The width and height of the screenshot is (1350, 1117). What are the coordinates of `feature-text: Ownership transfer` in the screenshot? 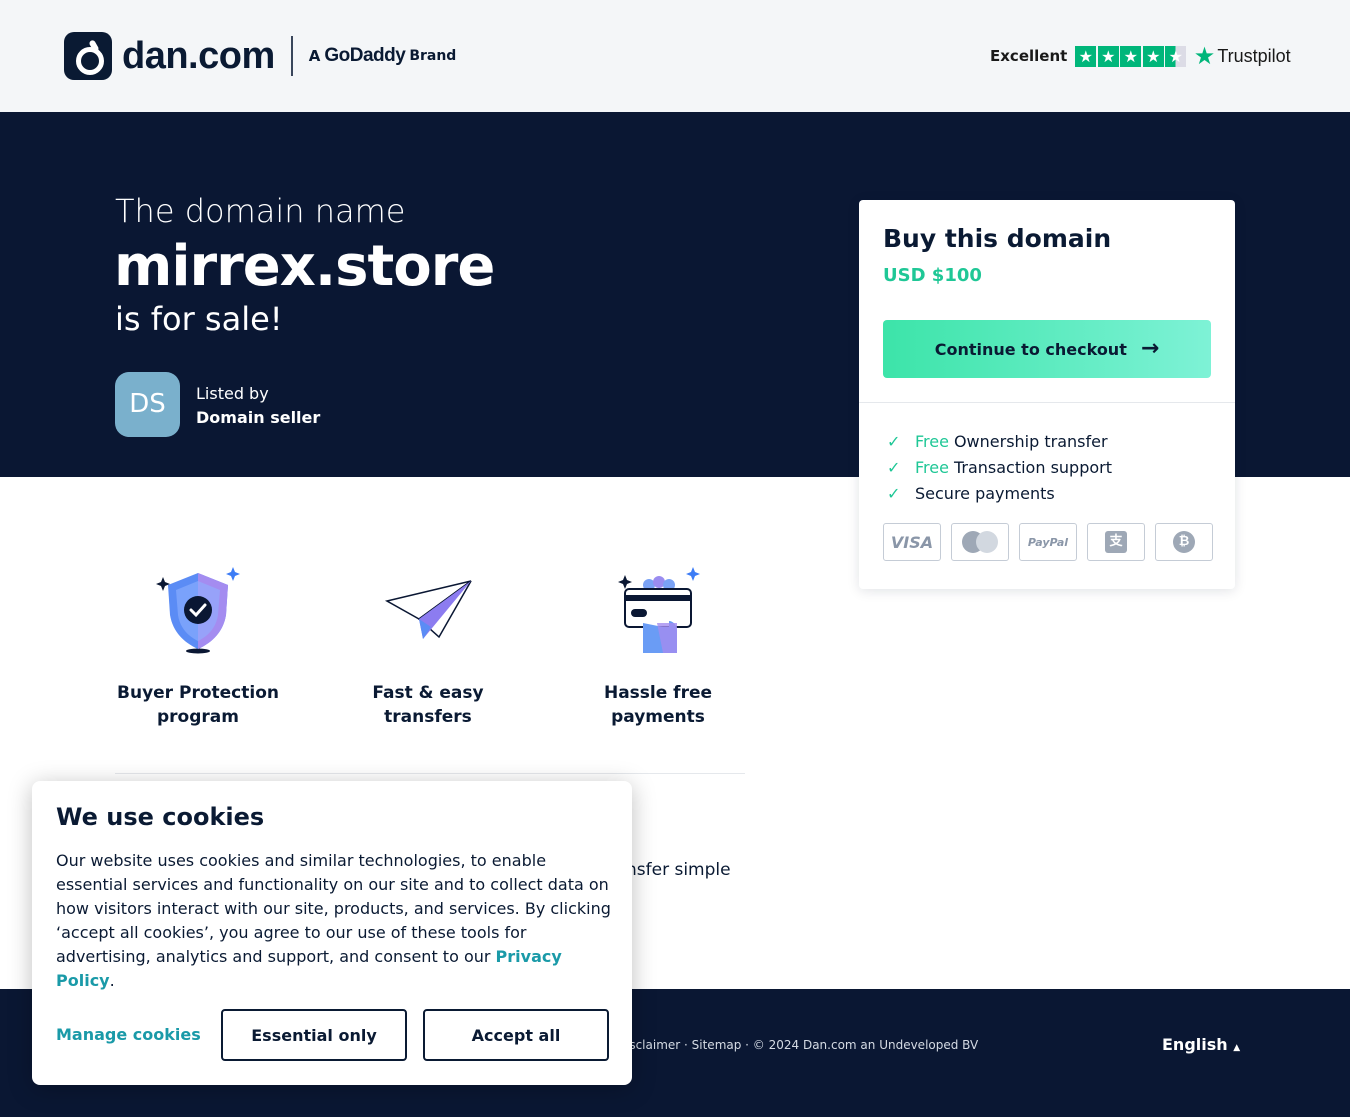 It's located at (1030, 441).